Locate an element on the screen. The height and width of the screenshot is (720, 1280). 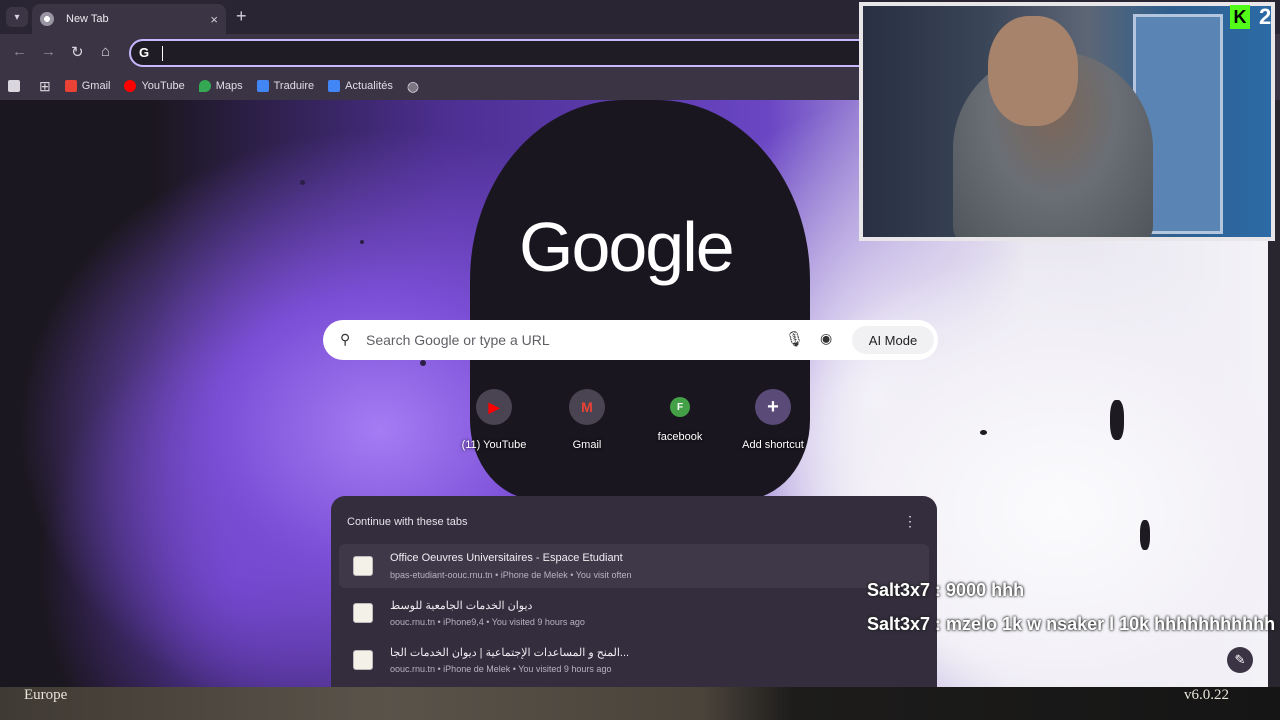
maps-icon is located at coordinates (204, 86).